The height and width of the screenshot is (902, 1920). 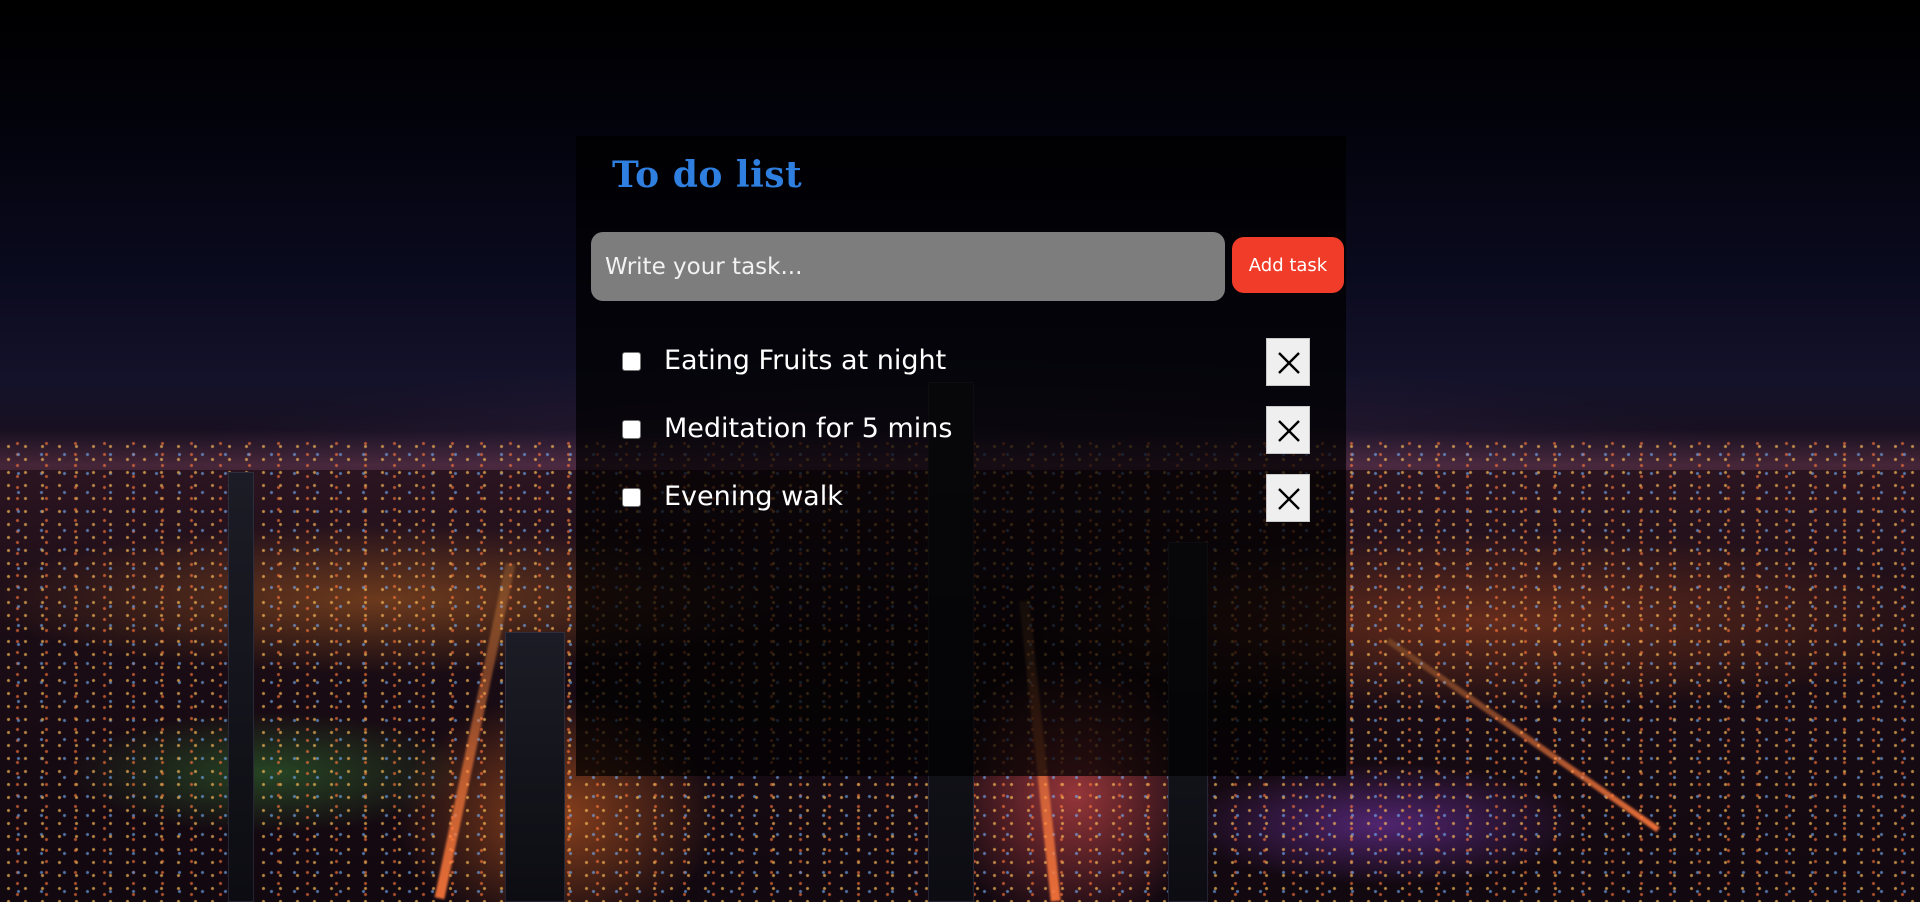 I want to click on task-item: Meditation for 5 mins, so click(x=961, y=430).